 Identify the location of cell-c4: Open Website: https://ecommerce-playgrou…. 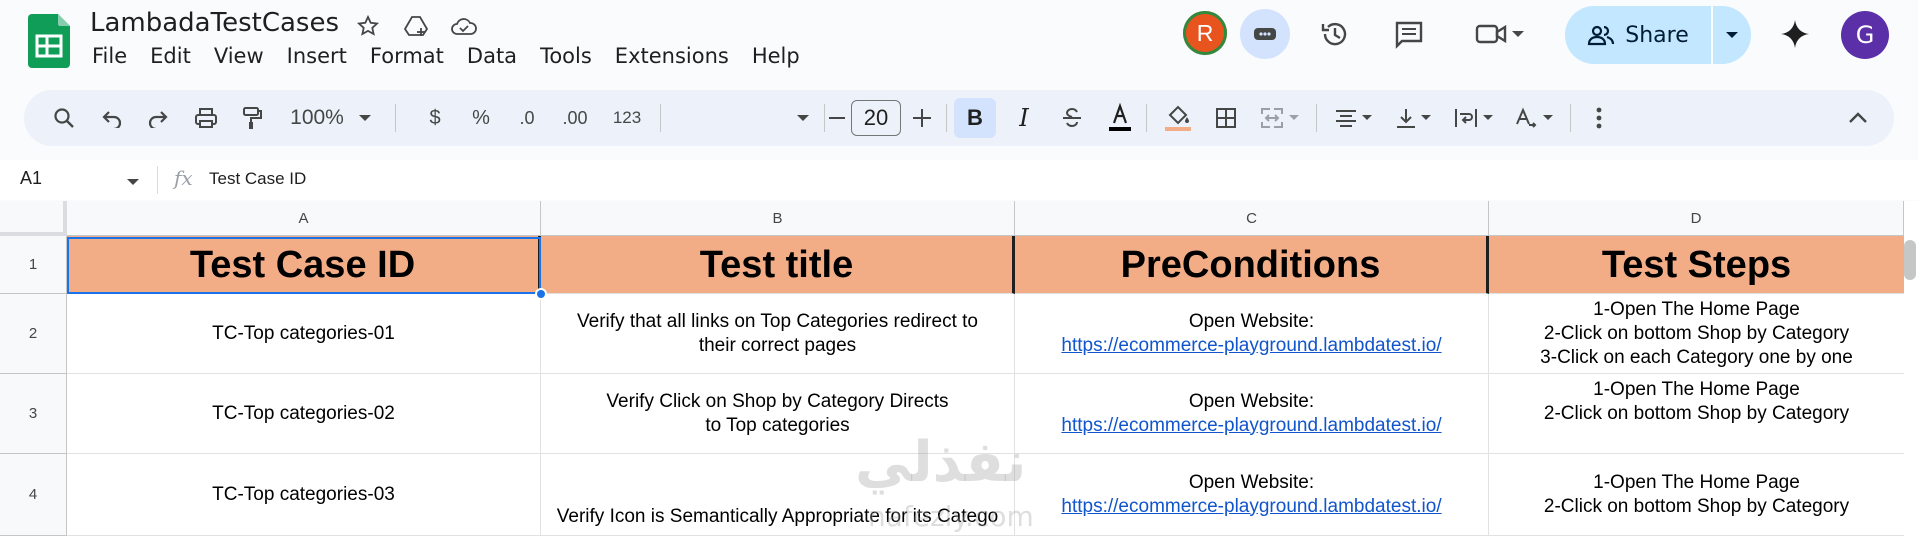
(1252, 495).